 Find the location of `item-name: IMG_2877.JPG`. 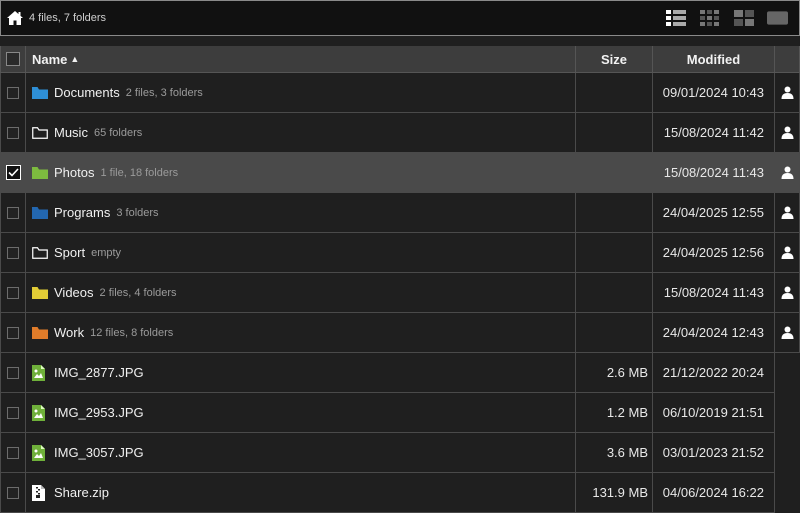

item-name: IMG_2877.JPG is located at coordinates (99, 372).